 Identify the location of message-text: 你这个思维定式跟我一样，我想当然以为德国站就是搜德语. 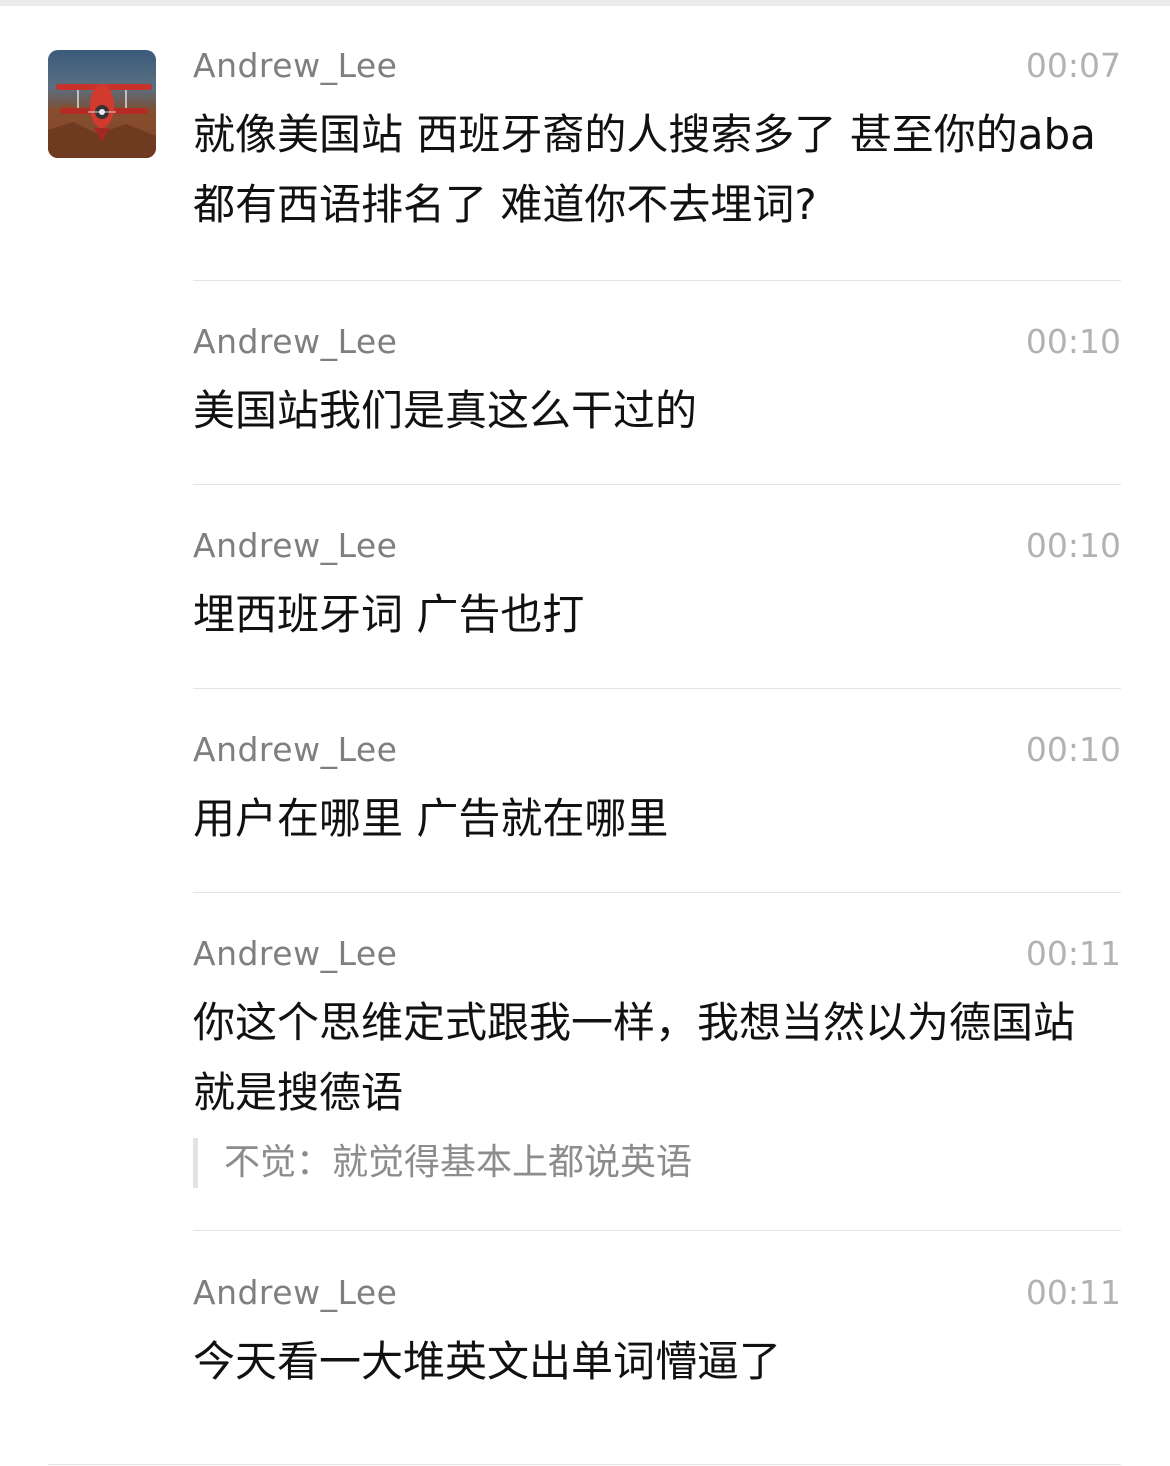
(634, 1057).